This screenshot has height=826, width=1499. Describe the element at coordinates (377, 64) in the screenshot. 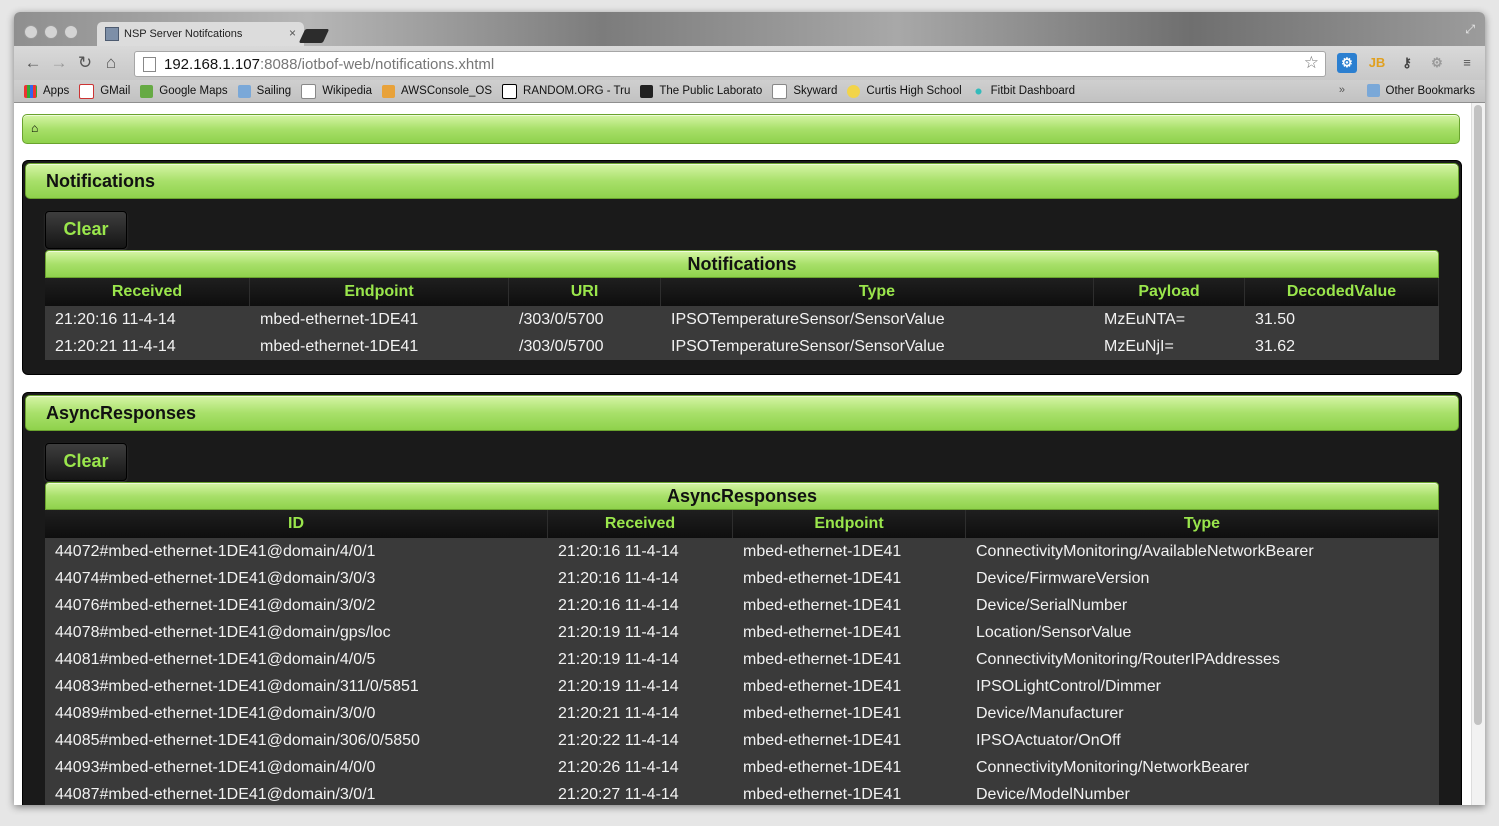

I see `url-path: :8088/iotbof-web/notifications.xhtml` at that location.